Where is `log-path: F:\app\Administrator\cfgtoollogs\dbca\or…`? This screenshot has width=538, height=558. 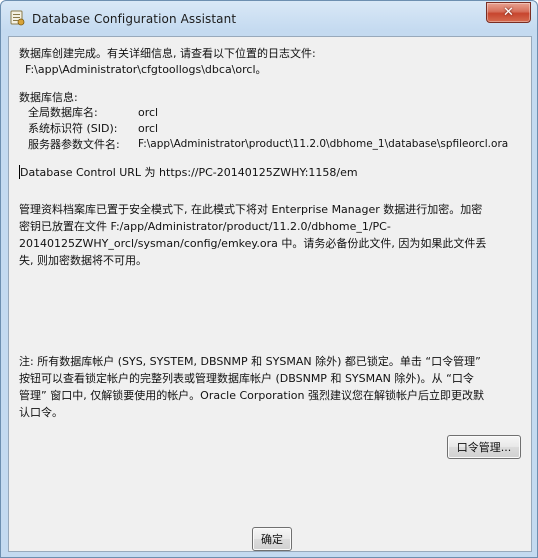 log-path: F:\app\Administrator\cfgtoollogs\dbca\or… is located at coordinates (146, 69).